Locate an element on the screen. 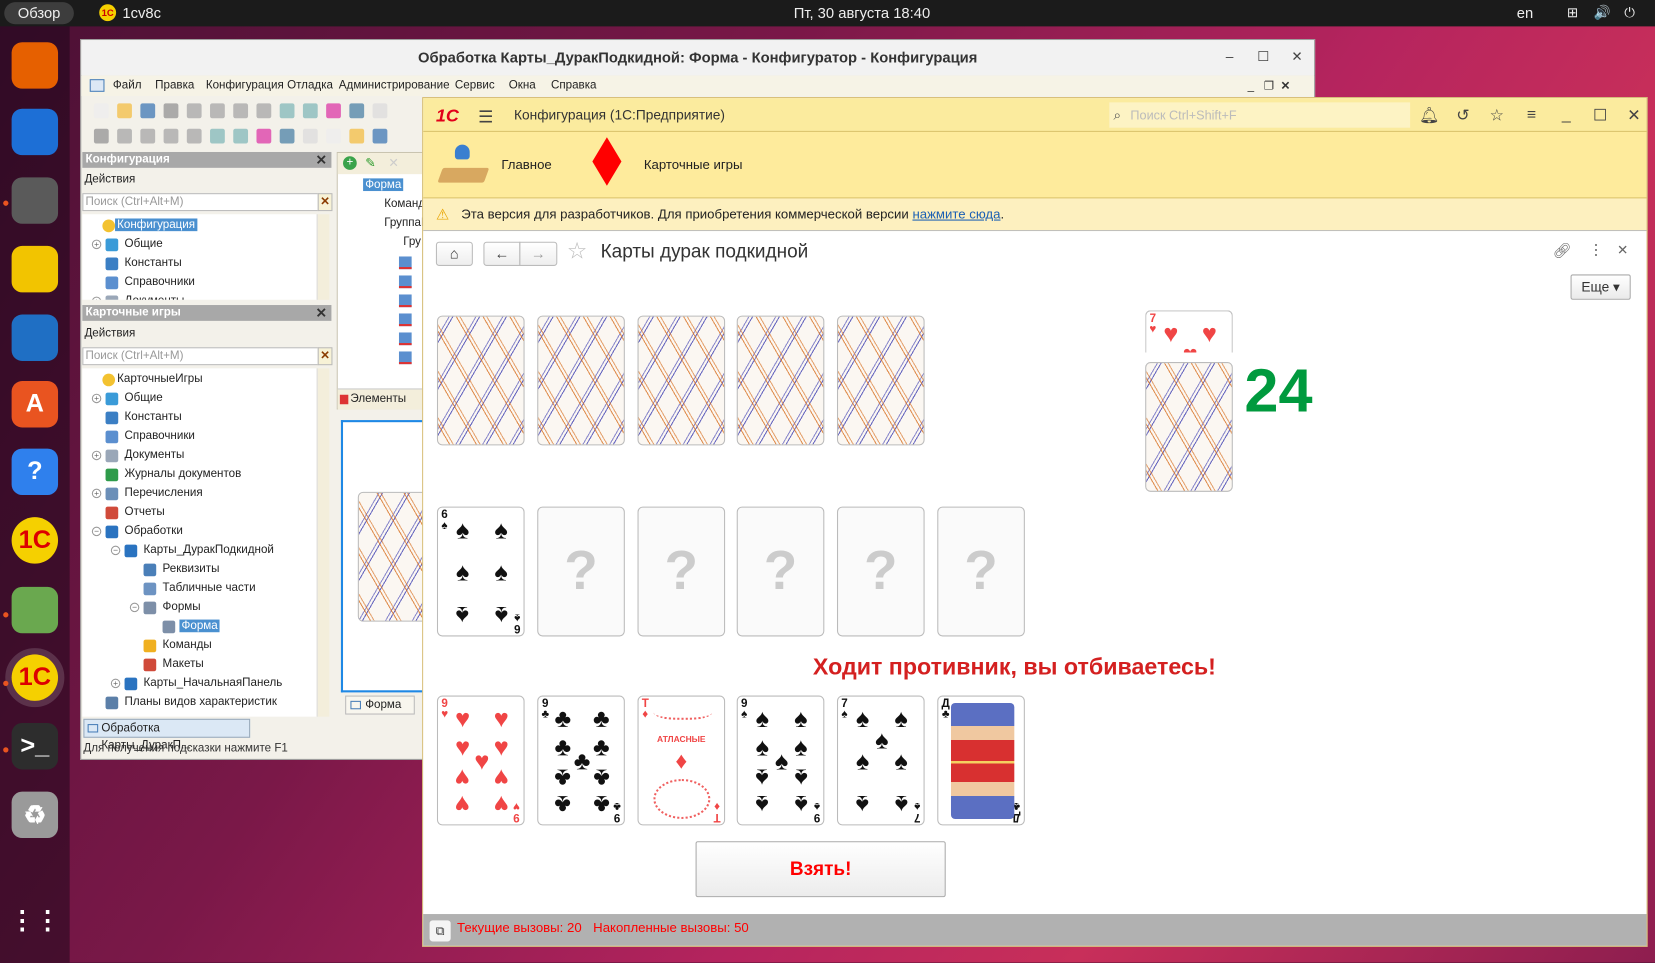 The width and height of the screenshot is (1655, 963). rhythmbox-icon is located at coordinates (35, 269).